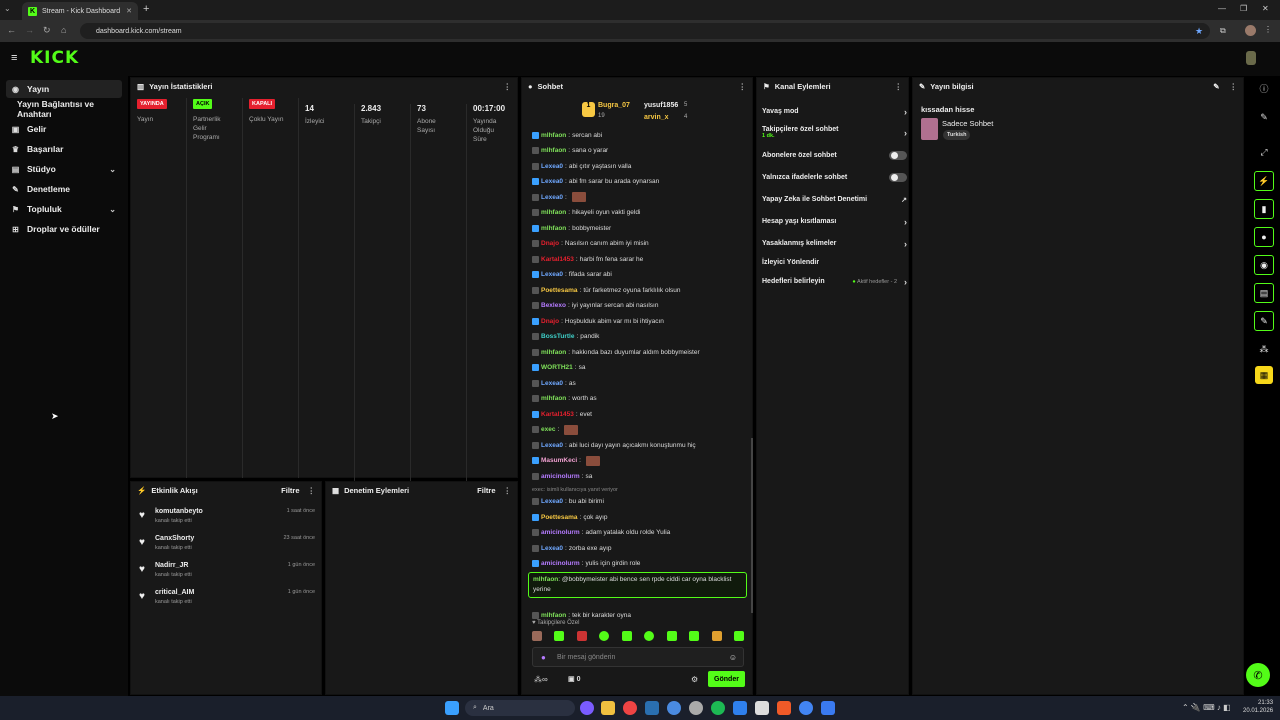 This screenshot has width=1280, height=720. I want to click on language-tag: Turkish, so click(957, 135).